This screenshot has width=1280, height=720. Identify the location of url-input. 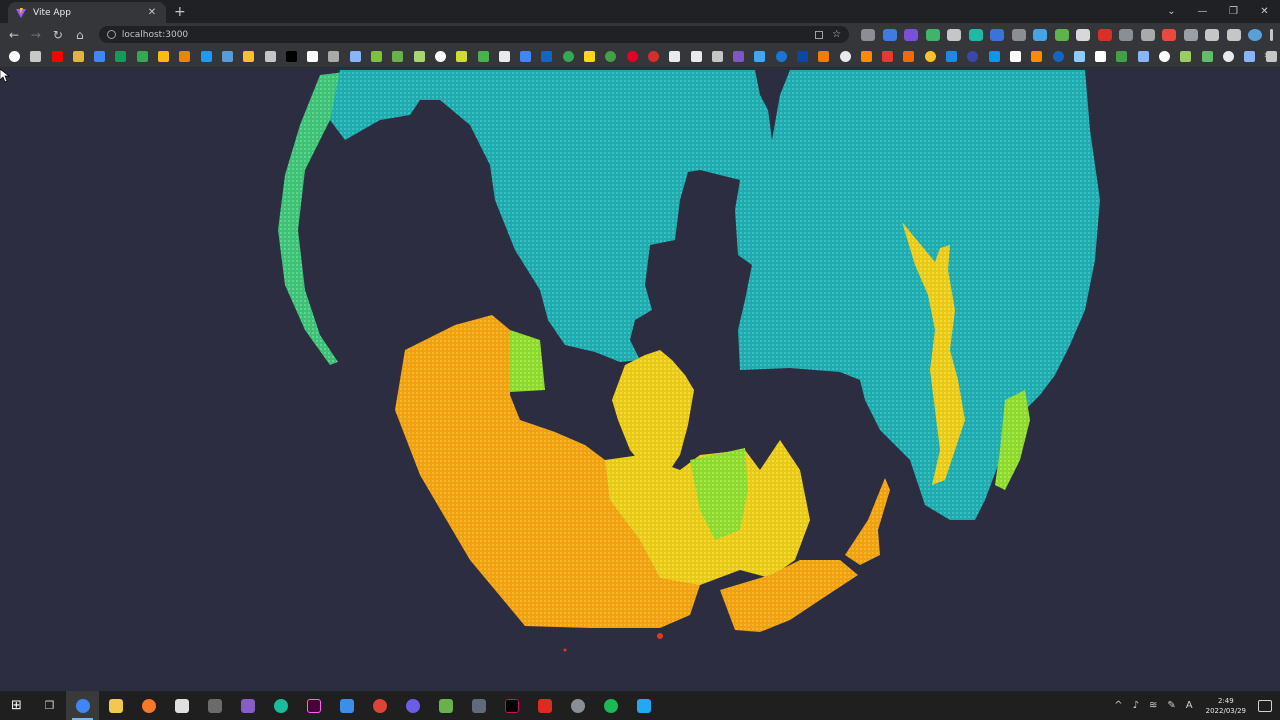
(421, 34).